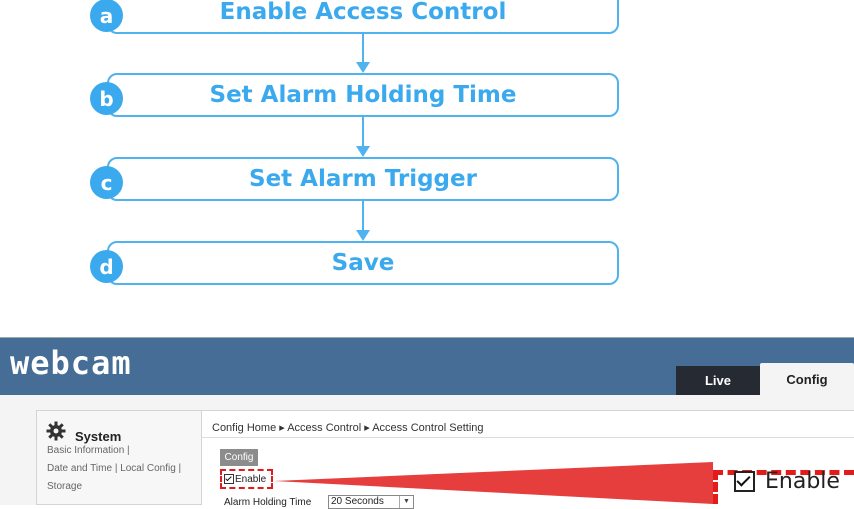  What do you see at coordinates (744, 481) in the screenshot?
I see `zoom-checkbox-icon` at bounding box center [744, 481].